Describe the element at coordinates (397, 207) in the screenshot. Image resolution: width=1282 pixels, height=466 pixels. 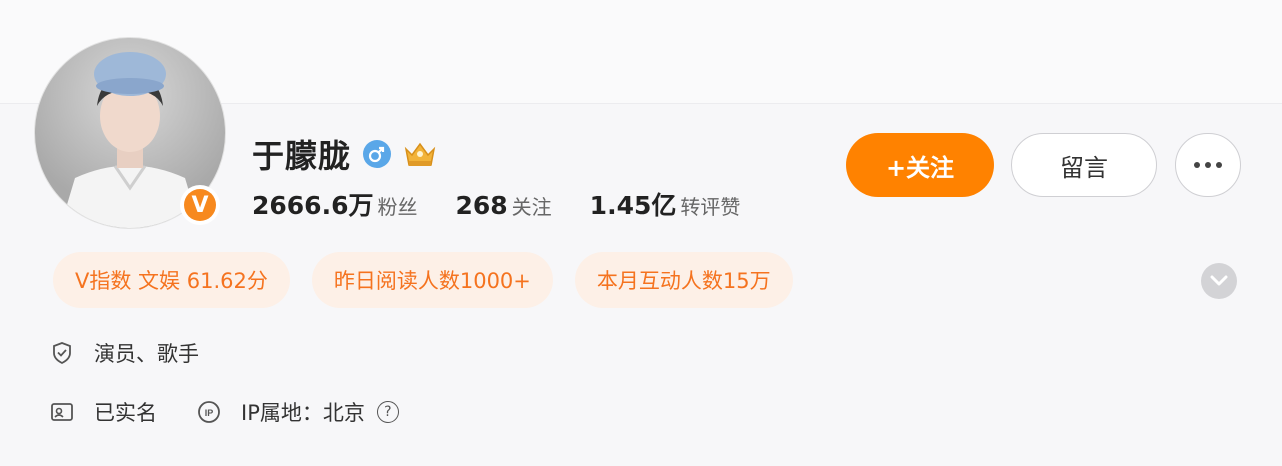
I see `stat-label: 粉丝` at that location.